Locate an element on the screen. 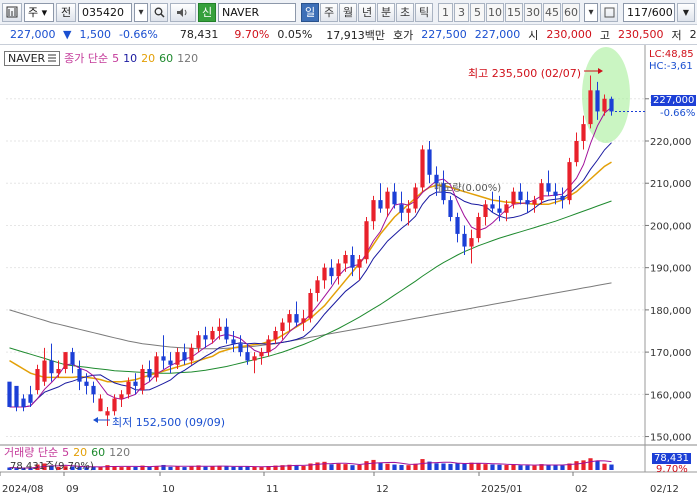 This screenshot has height=494, width=697. interval-15: 15 is located at coordinates (514, 12).